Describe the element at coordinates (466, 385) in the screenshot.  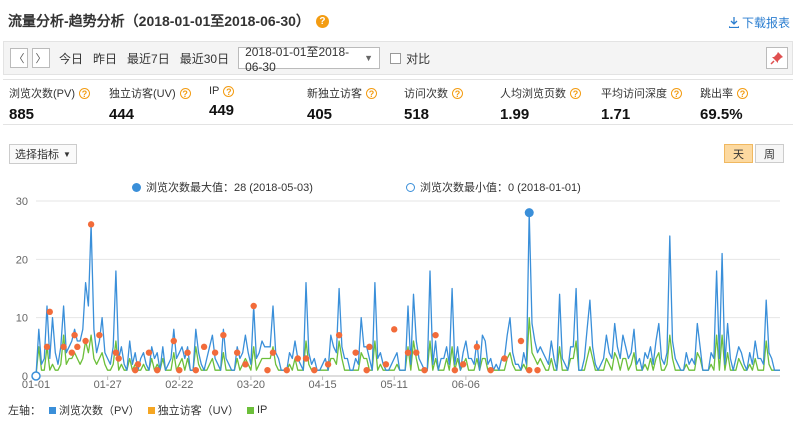
I see `x-tick-label: 06-06` at that location.